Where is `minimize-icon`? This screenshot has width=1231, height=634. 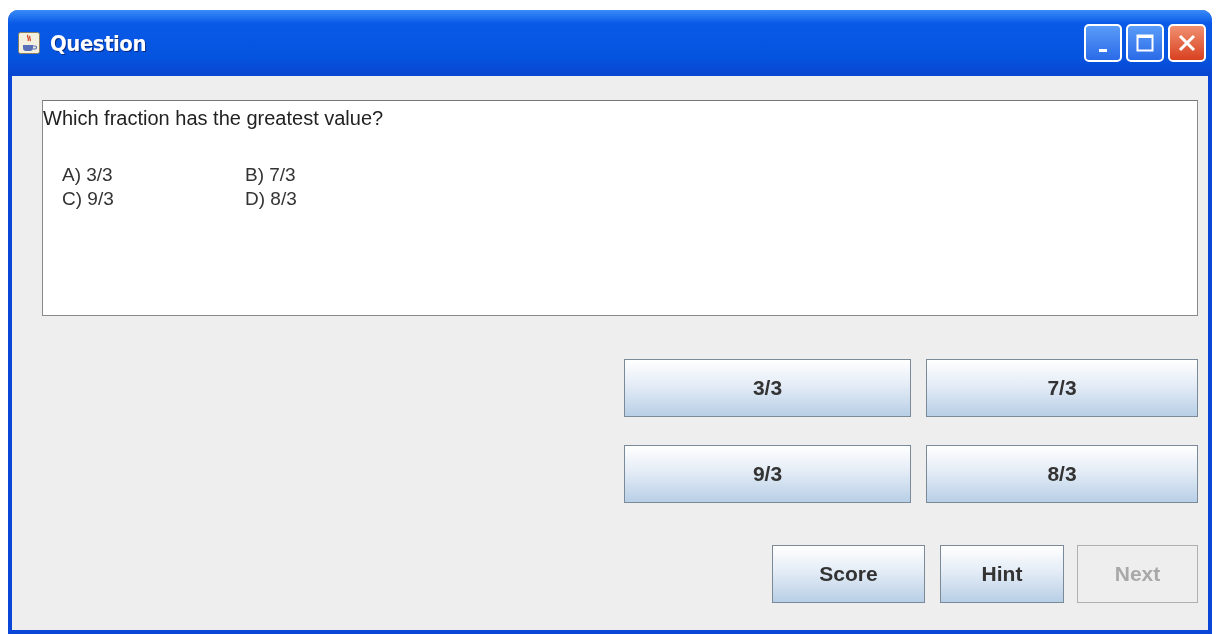
minimize-icon is located at coordinates (1103, 50).